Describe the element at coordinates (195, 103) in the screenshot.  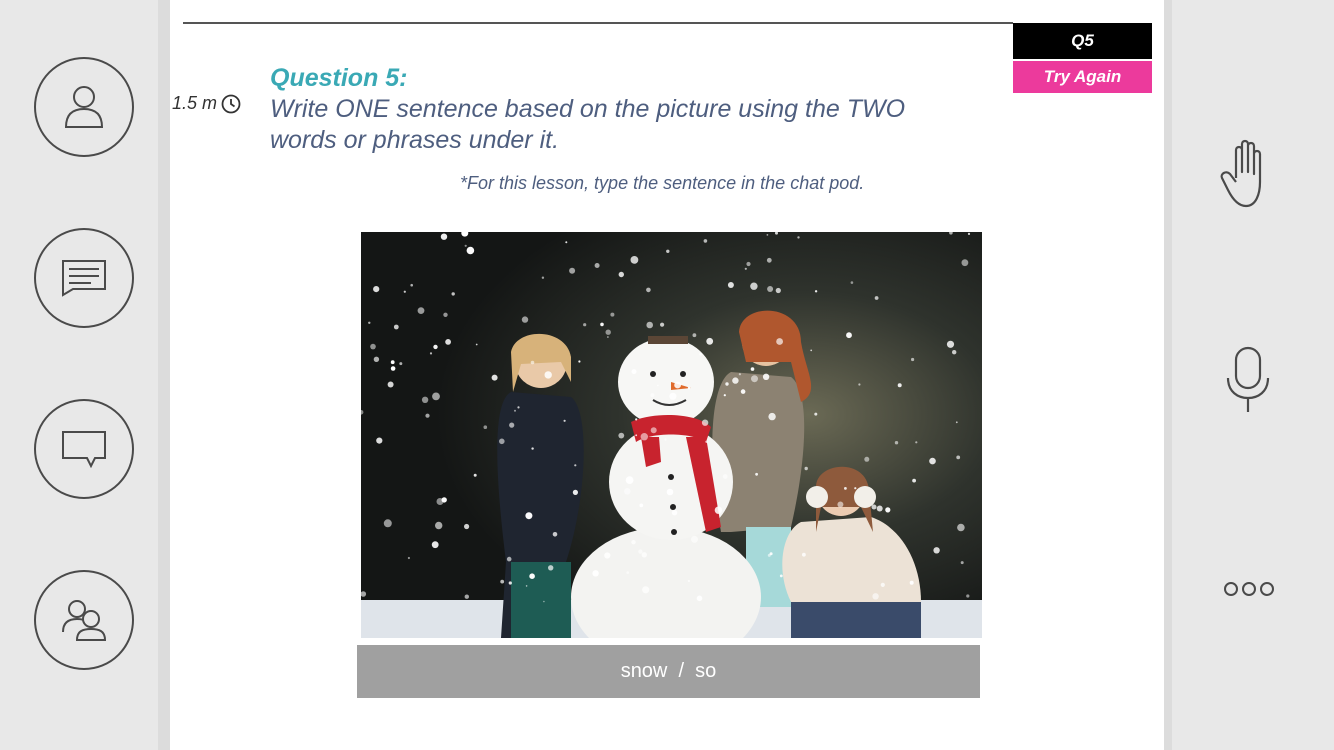
I see `timer-label: 1.5 m` at that location.